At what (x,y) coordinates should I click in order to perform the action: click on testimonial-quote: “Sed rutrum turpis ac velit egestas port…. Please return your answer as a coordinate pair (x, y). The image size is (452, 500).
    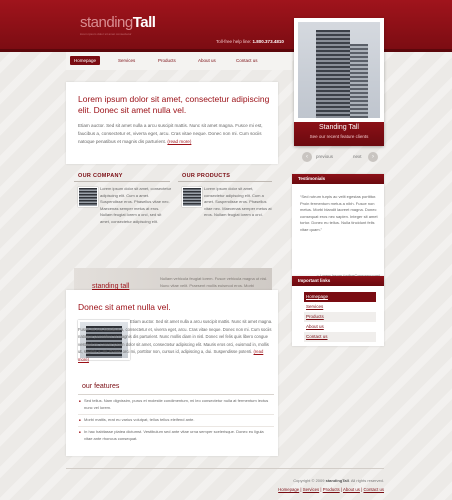
    Looking at the image, I should click on (339, 213).